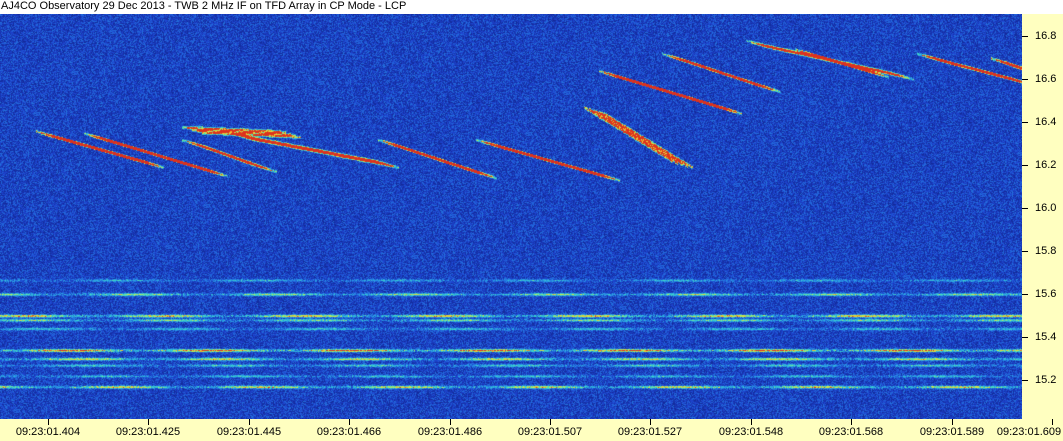 This screenshot has height=441, width=1063. What do you see at coordinates (550, 432) in the screenshot?
I see `x-tick-label: 09:23:01.507` at bounding box center [550, 432].